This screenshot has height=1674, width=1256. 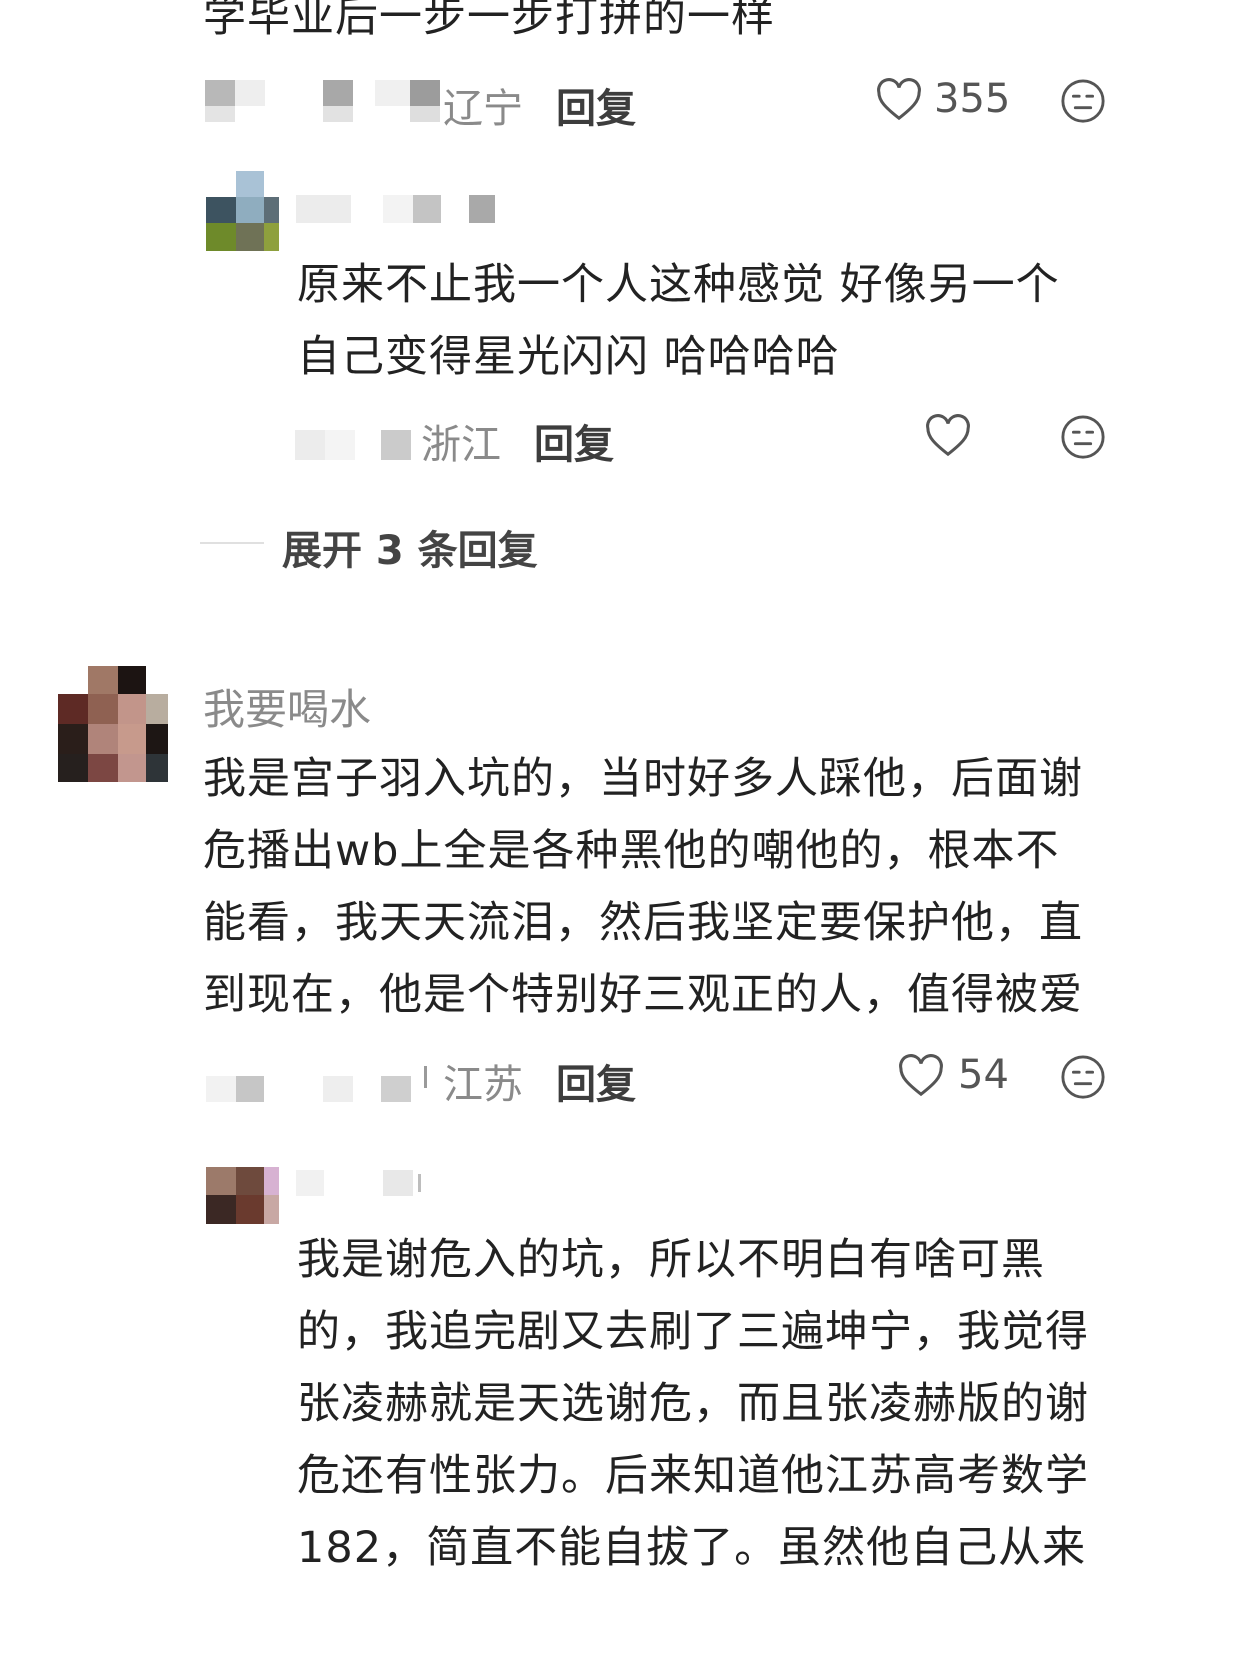 I want to click on like-count: 355, so click(x=972, y=99).